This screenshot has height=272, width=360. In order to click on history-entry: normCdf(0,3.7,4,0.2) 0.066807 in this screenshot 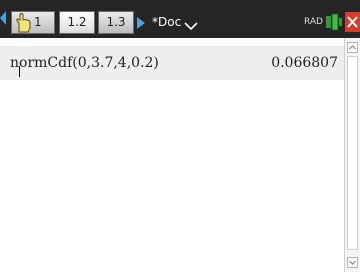, I will do `click(172, 63)`.